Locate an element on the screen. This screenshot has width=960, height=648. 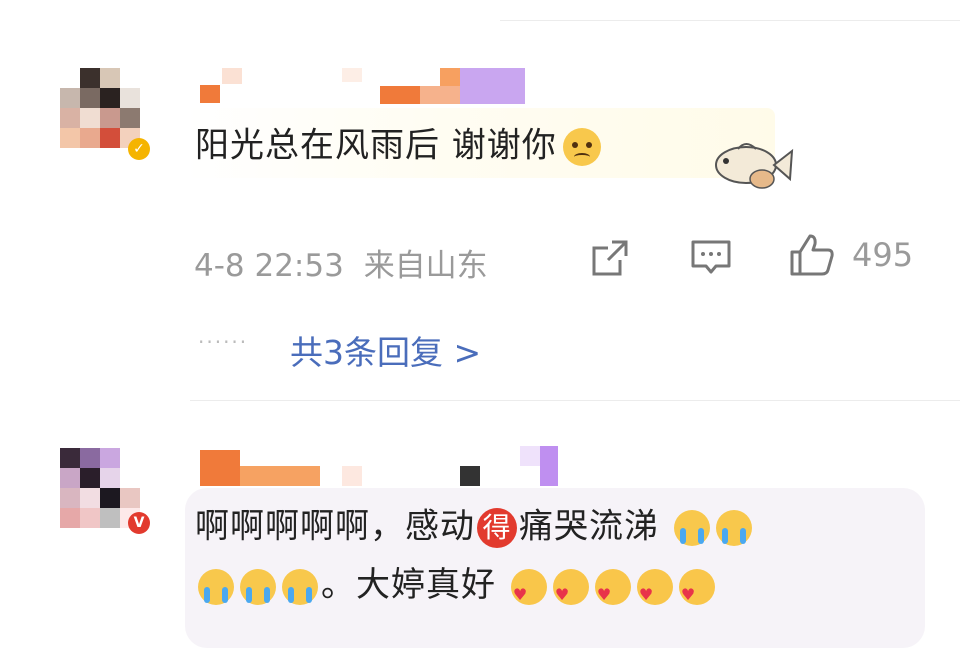
comment-text-line-2: 。大婷真好 ♥ ♥ ♥ ♥ ♥ is located at coordinates (456, 586).